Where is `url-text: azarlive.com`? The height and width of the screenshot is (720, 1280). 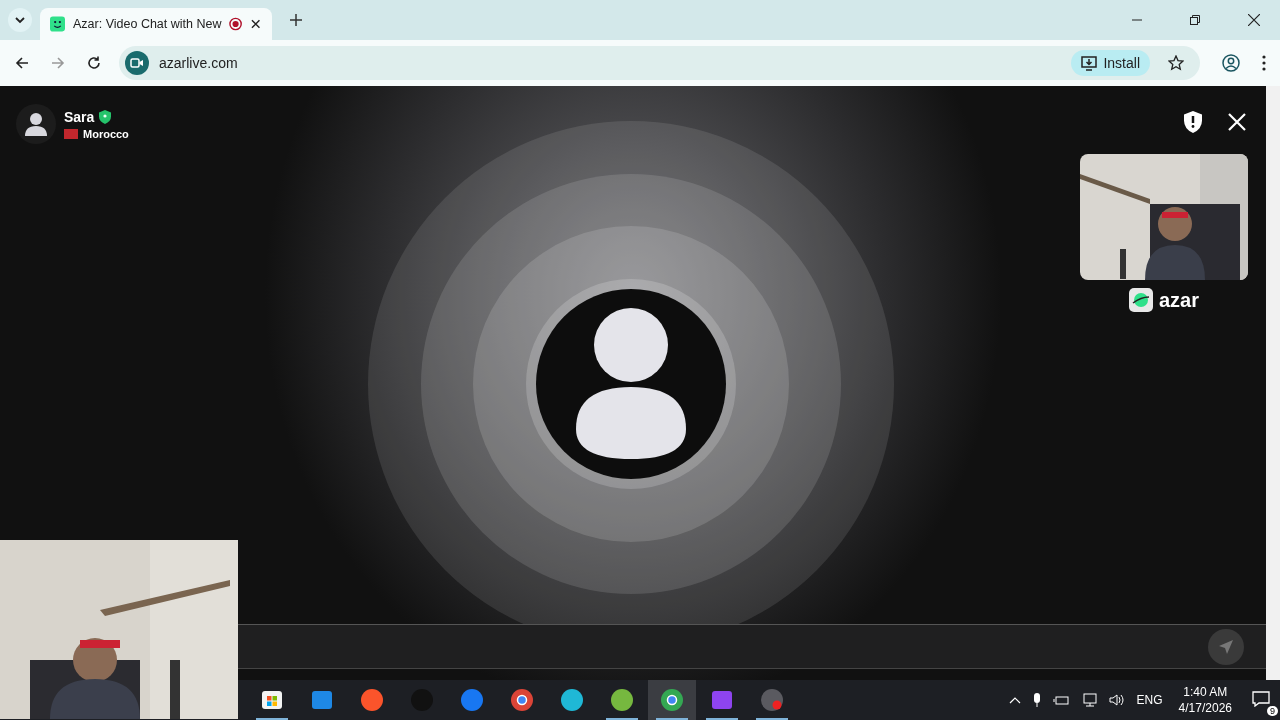
url-text: azarlive.com is located at coordinates (198, 63).